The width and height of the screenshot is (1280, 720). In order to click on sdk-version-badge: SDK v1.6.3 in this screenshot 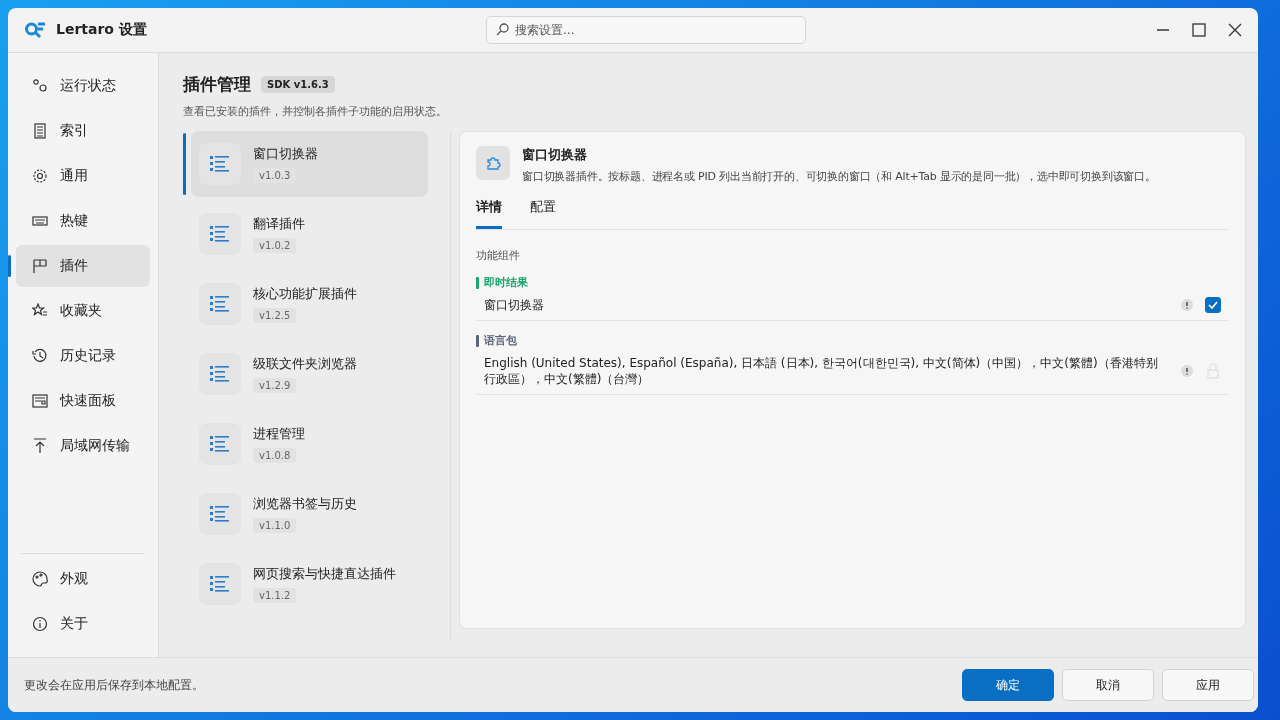, I will do `click(298, 84)`.